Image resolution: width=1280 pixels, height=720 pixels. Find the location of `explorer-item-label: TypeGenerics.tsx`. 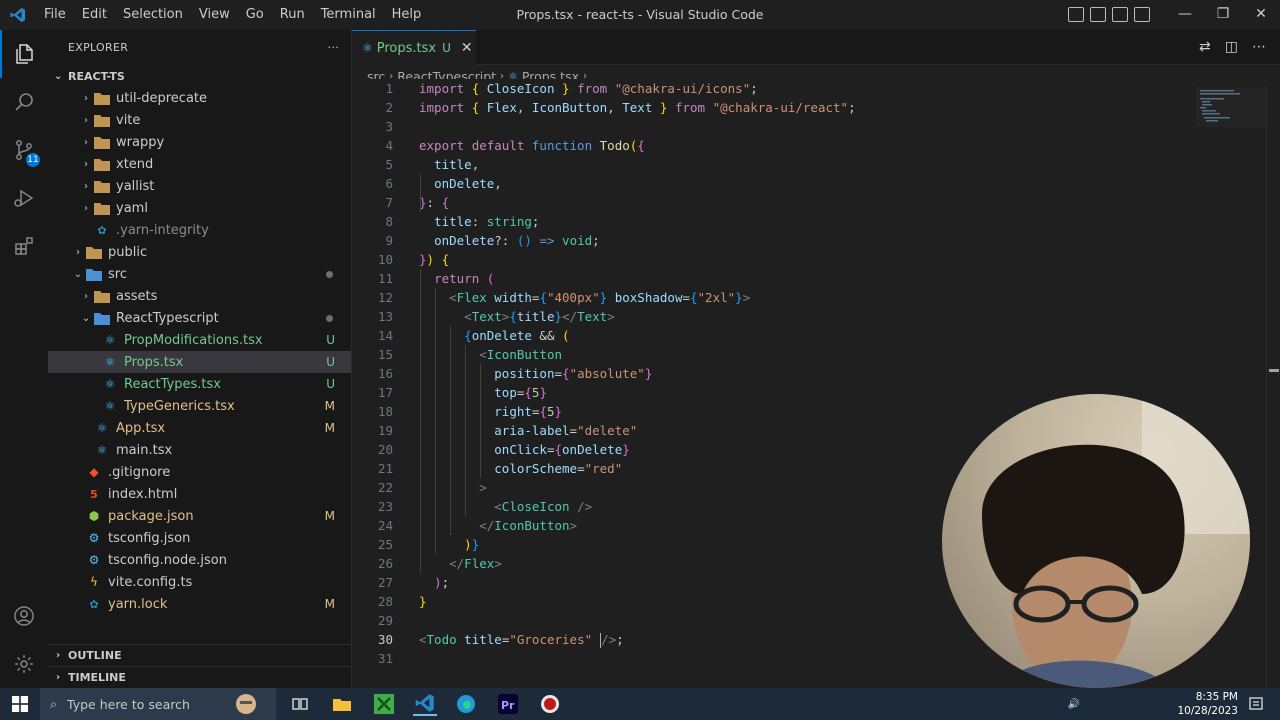

explorer-item-label: TypeGenerics.tsx is located at coordinates (179, 406).